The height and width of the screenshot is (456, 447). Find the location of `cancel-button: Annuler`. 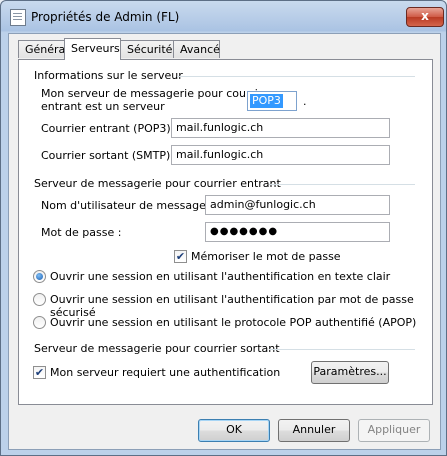

cancel-button: Annuler is located at coordinates (314, 430).